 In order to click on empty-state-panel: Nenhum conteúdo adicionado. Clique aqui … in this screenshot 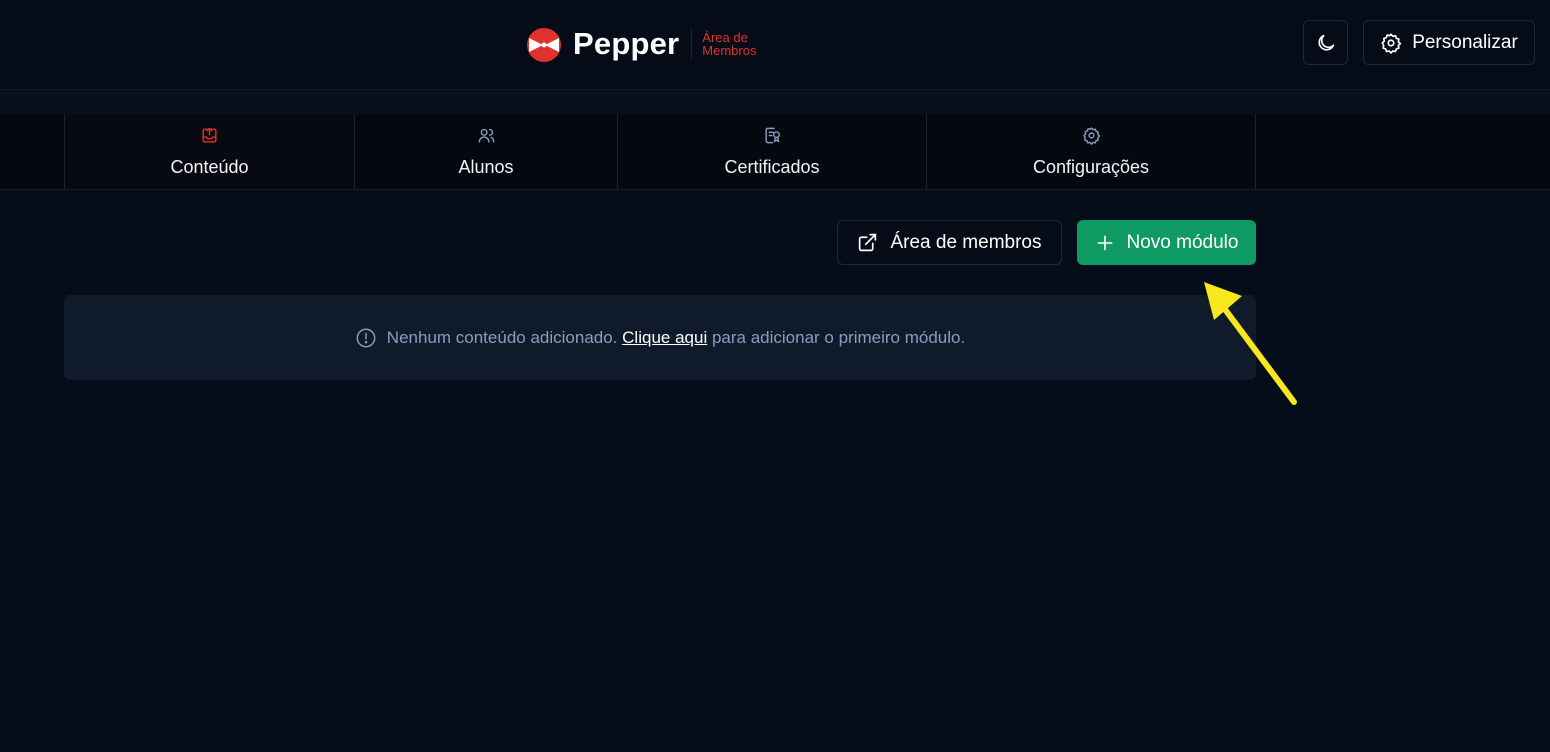, I will do `click(660, 337)`.